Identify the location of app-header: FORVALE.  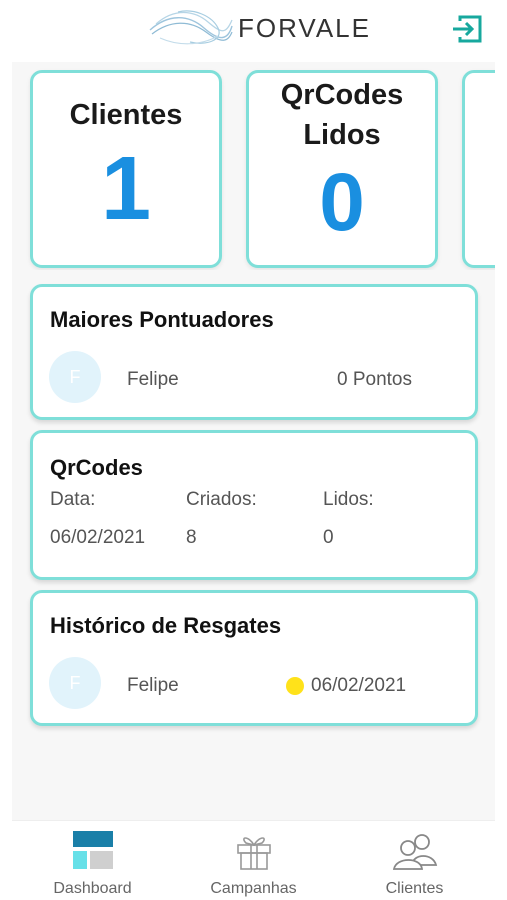
(253, 31).